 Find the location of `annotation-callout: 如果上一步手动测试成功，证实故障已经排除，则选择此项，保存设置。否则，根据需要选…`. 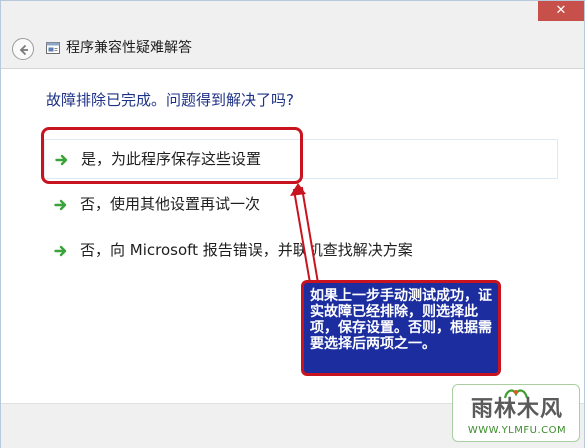

annotation-callout: 如果上一步手动测试成功，证实故障已经排除，则选择此项，保存设置。否则，根据需要选… is located at coordinates (401, 328).